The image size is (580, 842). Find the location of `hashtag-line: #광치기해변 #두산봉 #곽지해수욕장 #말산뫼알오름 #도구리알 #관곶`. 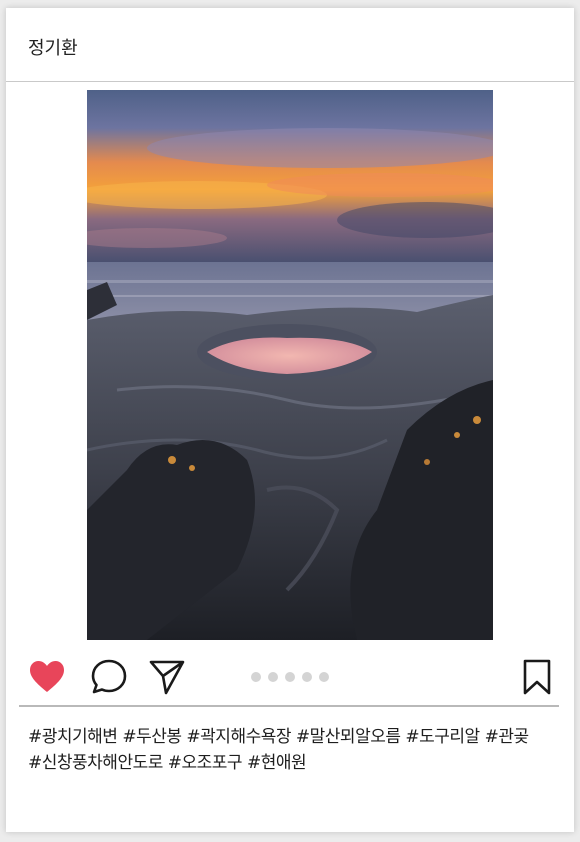

hashtag-line: #광치기해변 #두산봉 #곽지해수욕장 #말산뫼알오름 #도구리알 #관곶 is located at coordinates (298, 737).